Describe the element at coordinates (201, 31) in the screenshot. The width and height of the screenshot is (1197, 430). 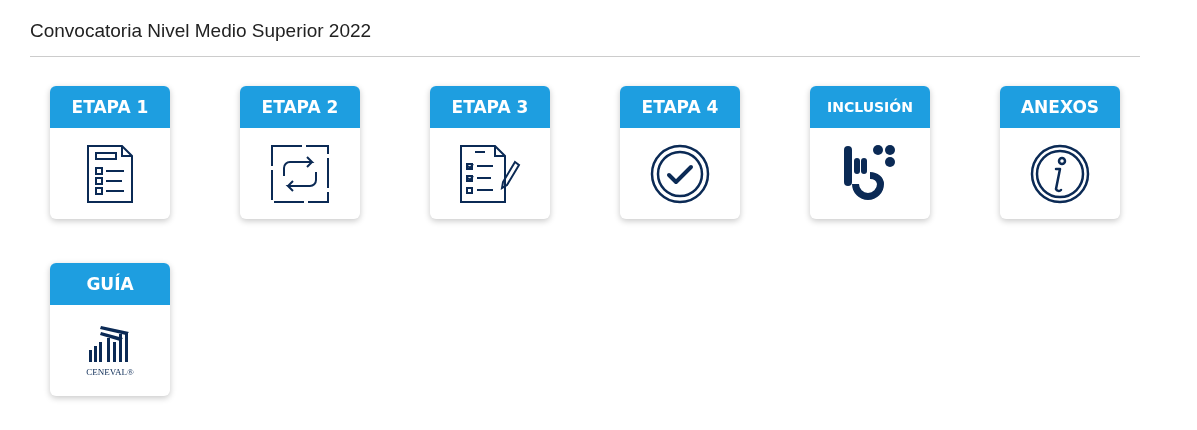
I see `page-title: Convocatoria Nivel Medio Superior 2022` at that location.